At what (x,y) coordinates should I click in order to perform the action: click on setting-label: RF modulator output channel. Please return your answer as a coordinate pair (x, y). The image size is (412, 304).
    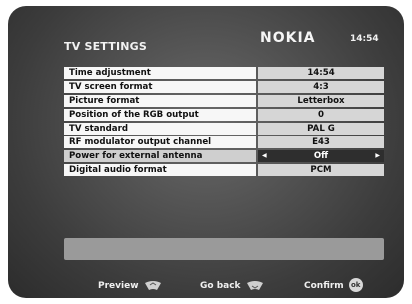
    Looking at the image, I should click on (160, 142).